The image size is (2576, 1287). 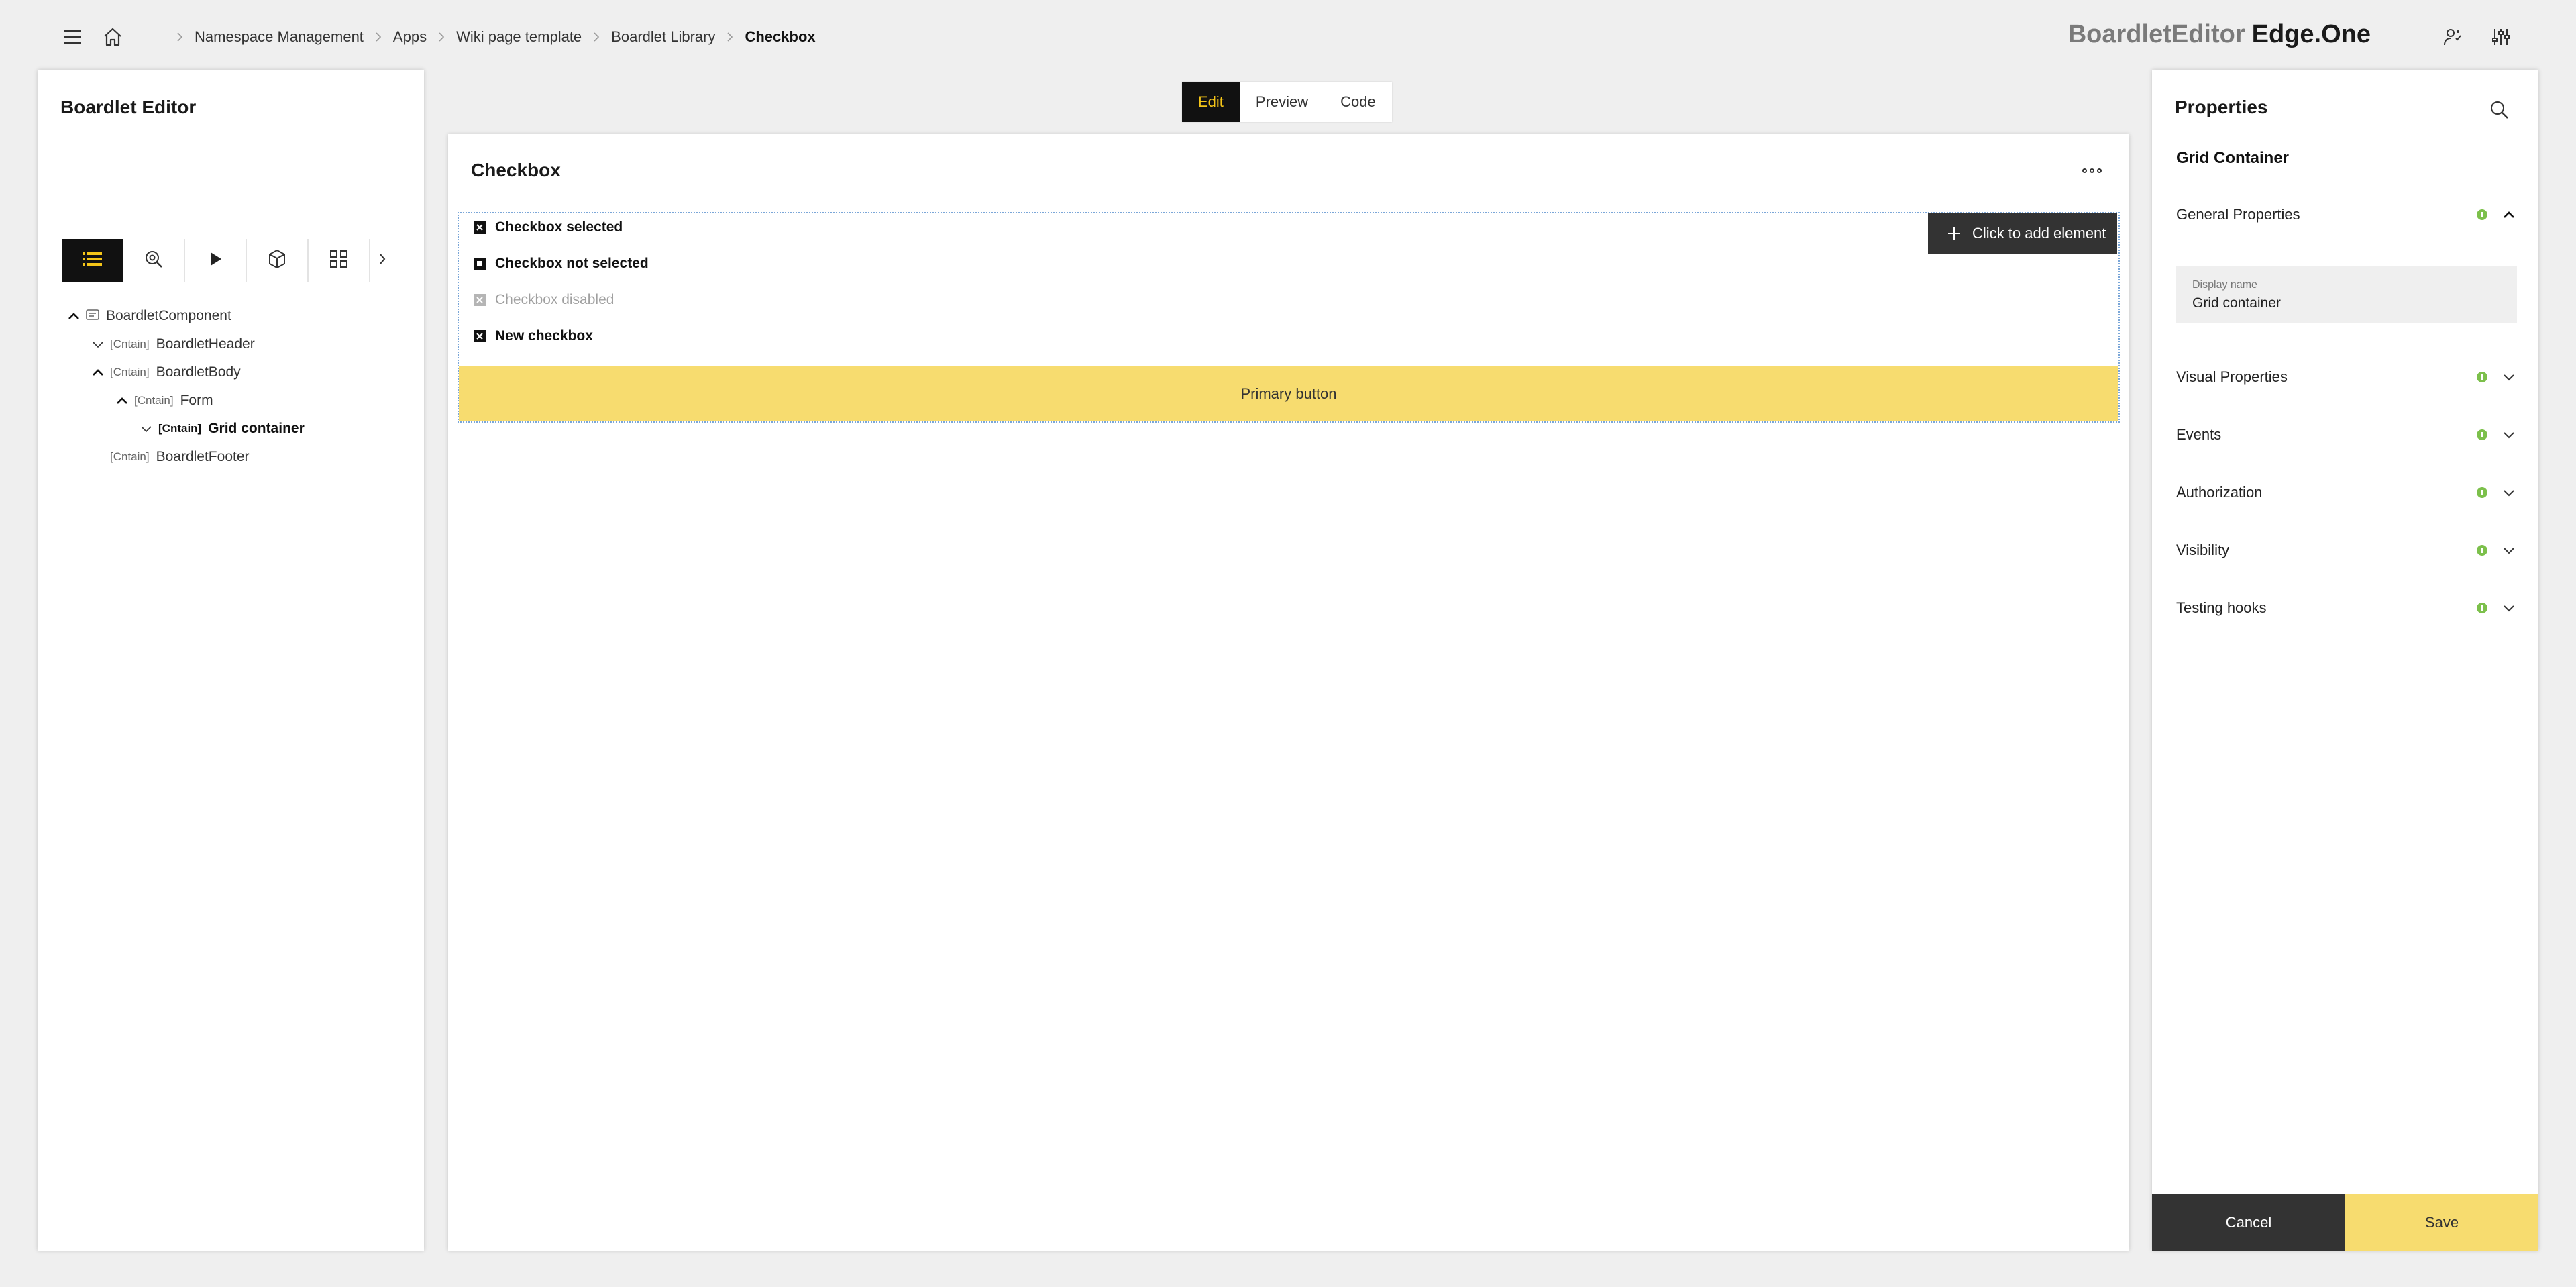 I want to click on add-element-button: Click to add element, so click(x=2022, y=233).